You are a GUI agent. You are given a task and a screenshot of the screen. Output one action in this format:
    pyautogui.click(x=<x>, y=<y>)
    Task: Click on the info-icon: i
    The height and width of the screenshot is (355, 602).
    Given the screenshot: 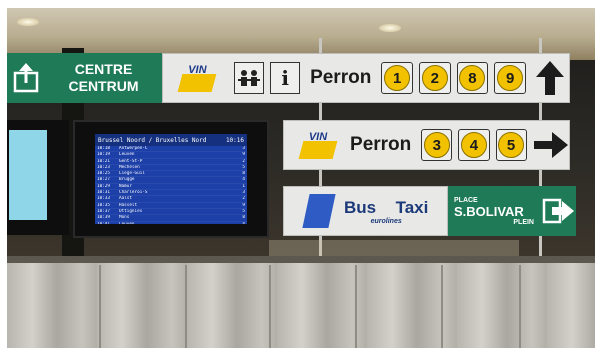 What is the action you would take?
    pyautogui.click(x=285, y=78)
    